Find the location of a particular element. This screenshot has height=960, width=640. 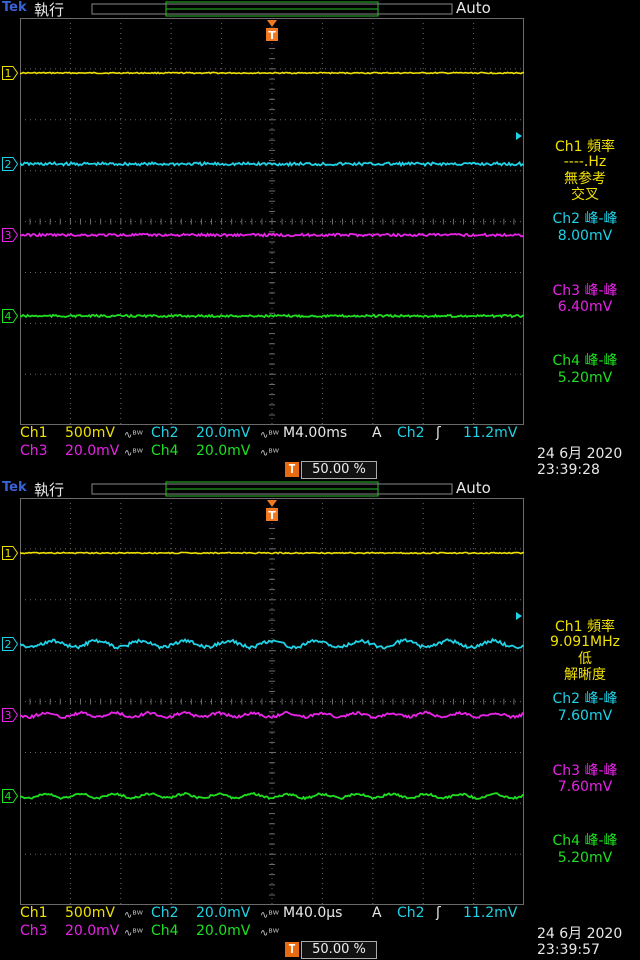

ch1-note-b: 交叉 is located at coordinates (585, 195).